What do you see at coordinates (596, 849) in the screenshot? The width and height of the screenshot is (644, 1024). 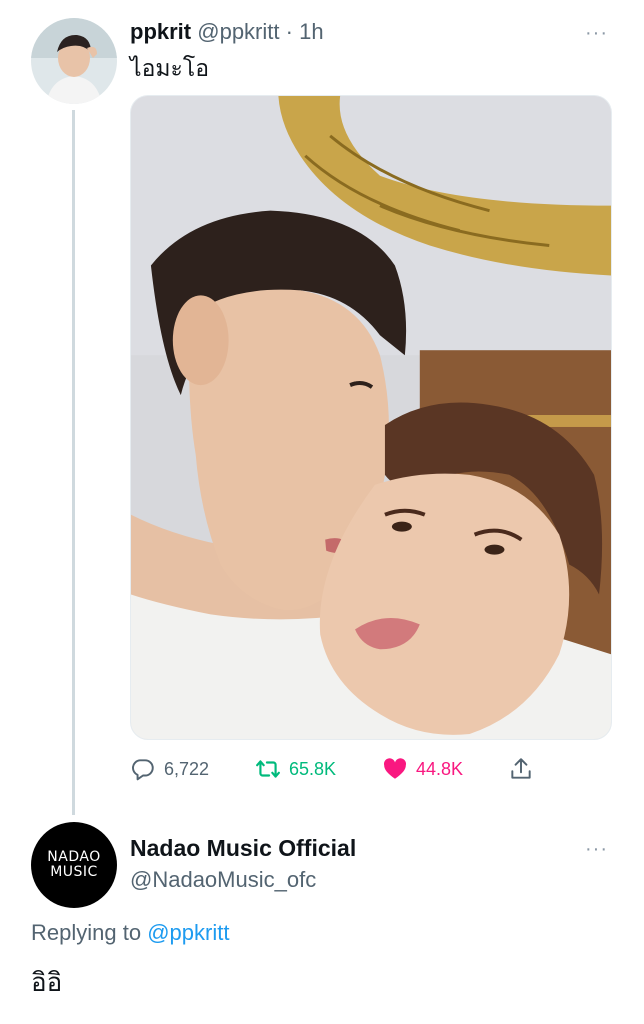 I see `reply-more-options-icon: ···` at bounding box center [596, 849].